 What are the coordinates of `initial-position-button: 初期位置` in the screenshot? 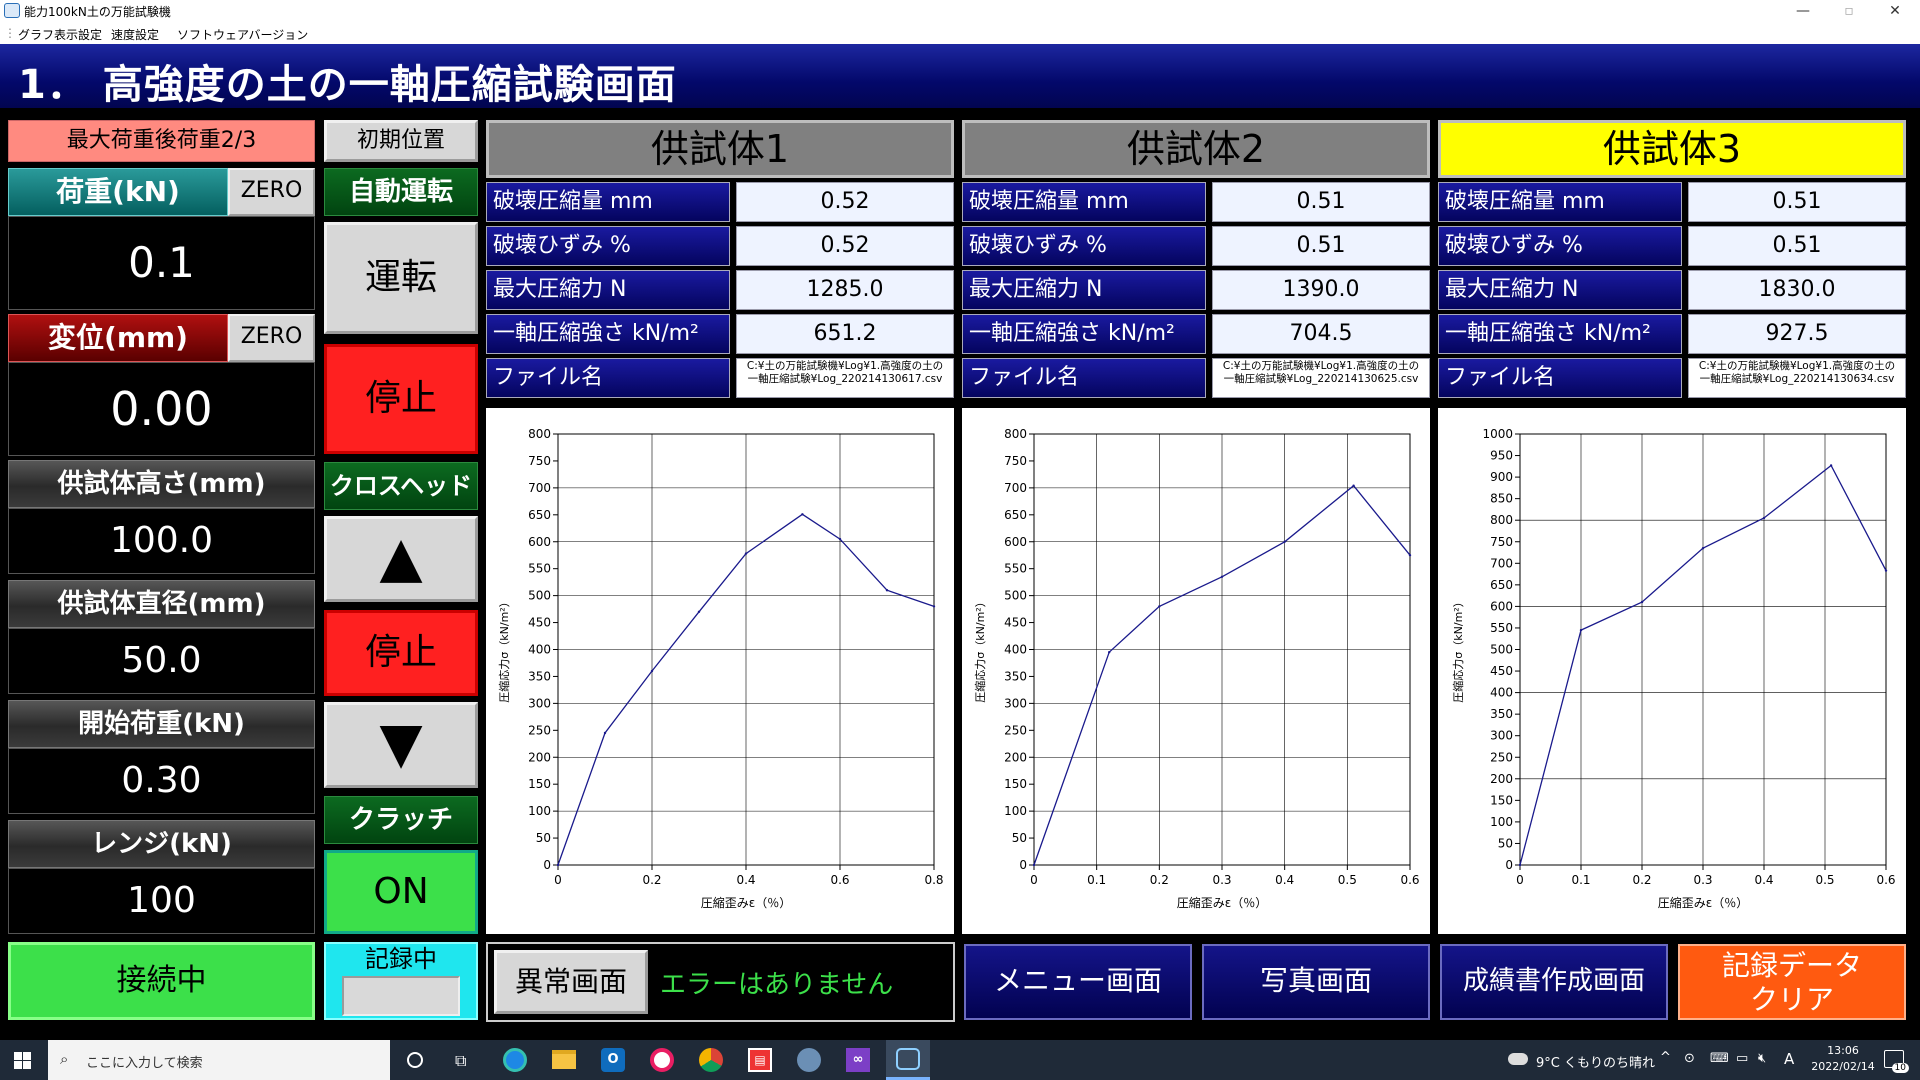 It's located at (401, 141).